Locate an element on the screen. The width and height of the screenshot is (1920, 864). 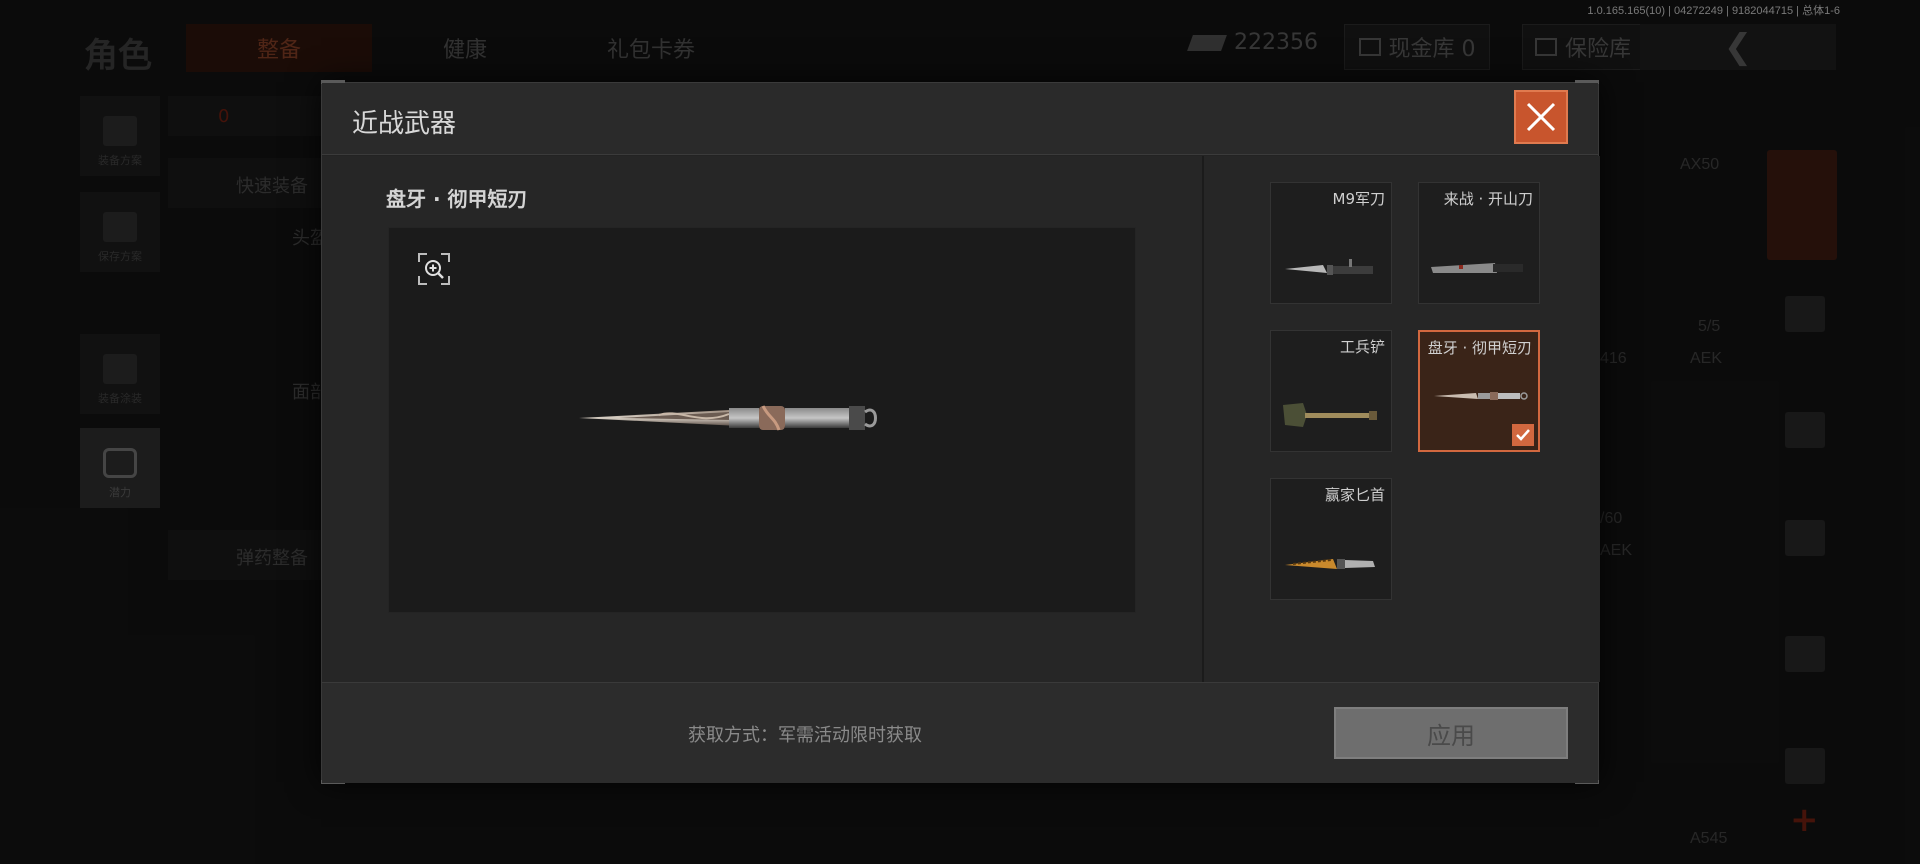
weapon-card-label: 赢家匕首 is located at coordinates (1354, 495).